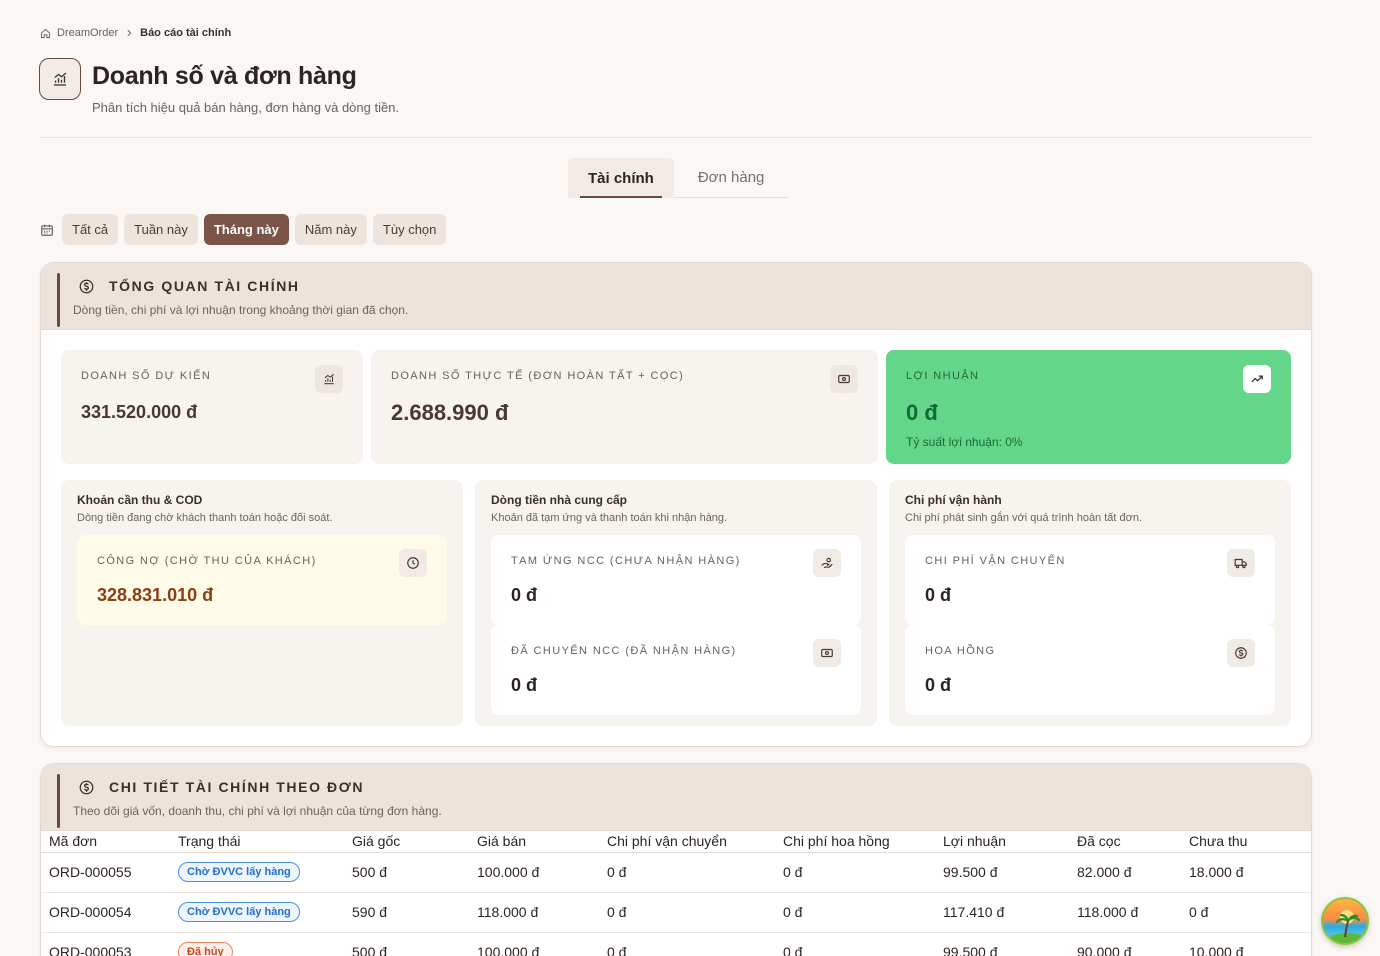 The height and width of the screenshot is (956, 1380). What do you see at coordinates (58, 801) in the screenshot?
I see `header-accent-bar` at bounding box center [58, 801].